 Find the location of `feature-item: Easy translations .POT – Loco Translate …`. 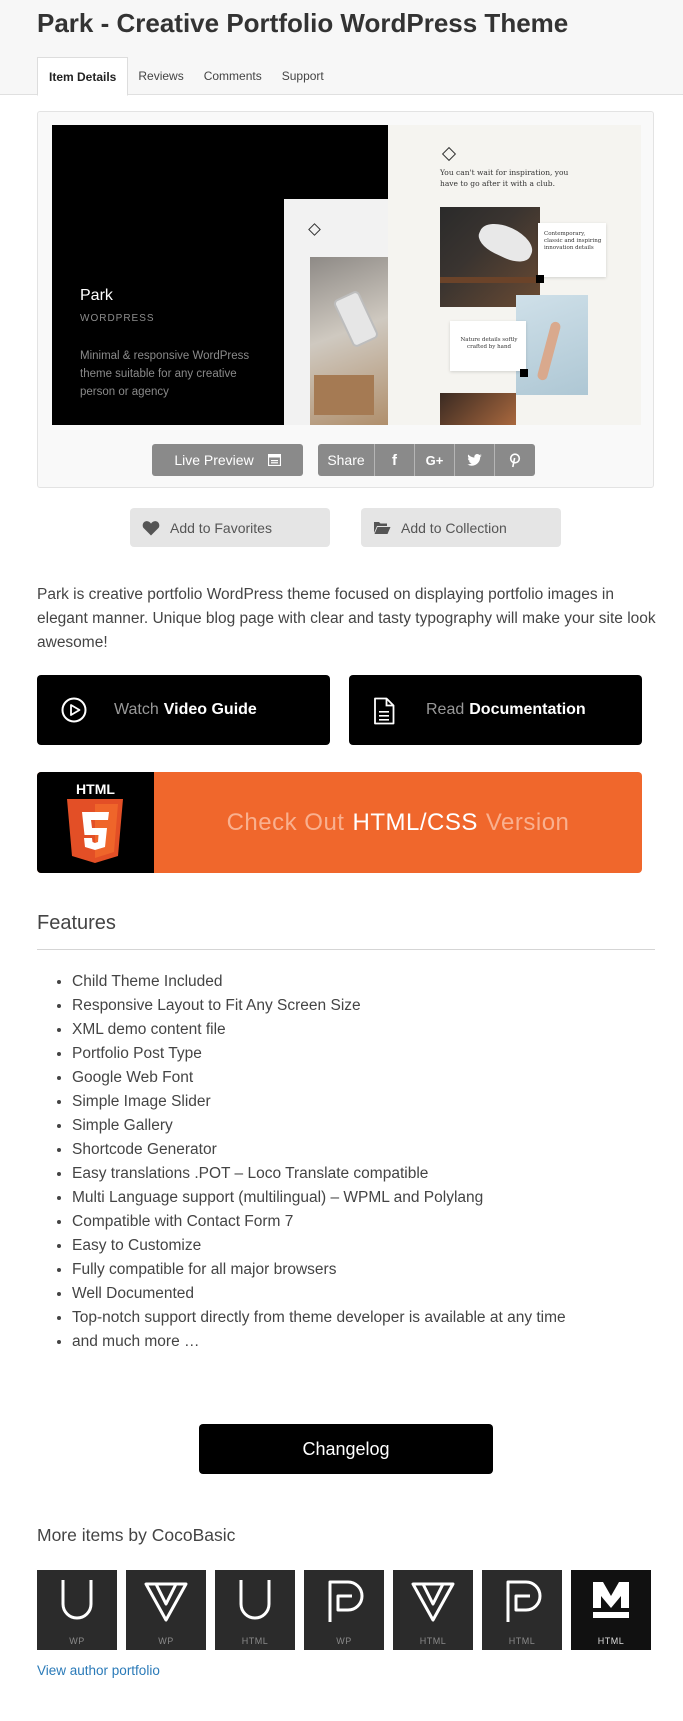

feature-item: Easy translations .POT – Loco Translate … is located at coordinates (319, 1174).